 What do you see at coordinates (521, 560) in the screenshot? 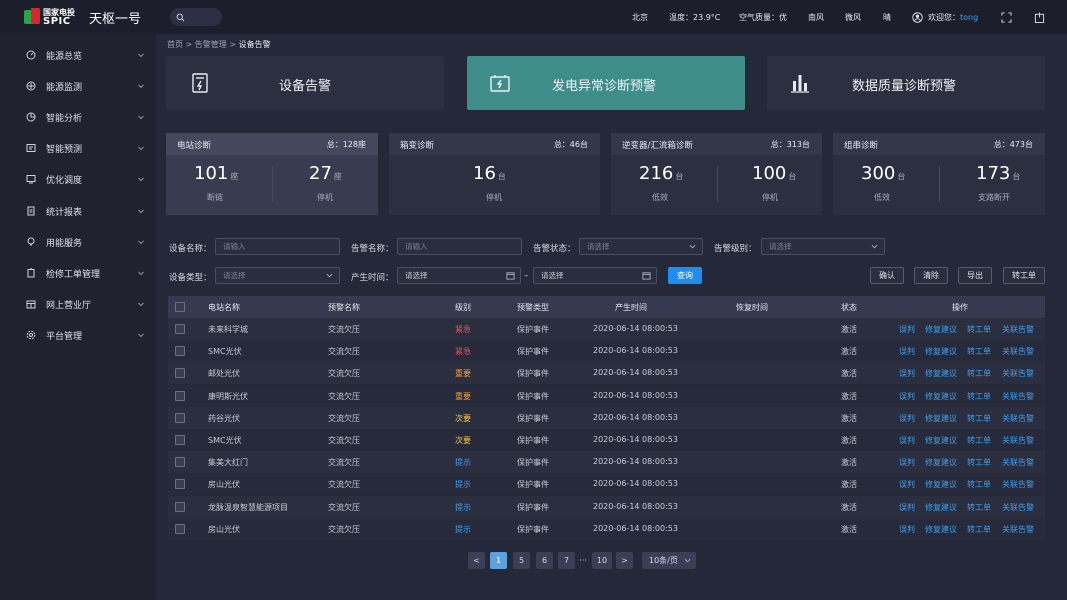
I see `page-button: 5` at bounding box center [521, 560].